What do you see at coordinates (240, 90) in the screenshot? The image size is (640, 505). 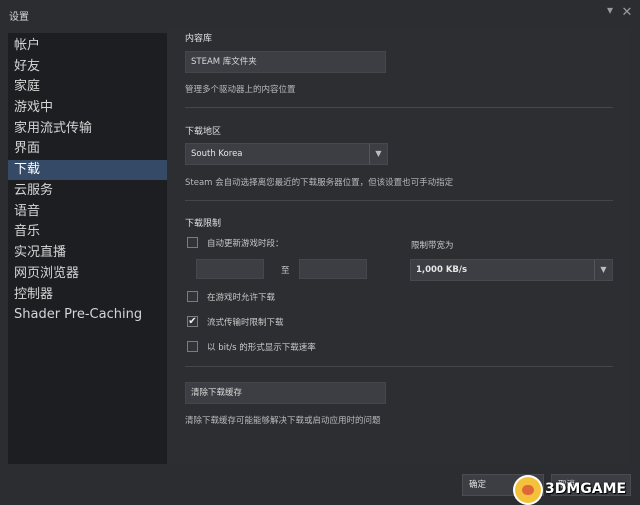 I see `library-description: 管理多个驱动器上的内容位置` at bounding box center [240, 90].